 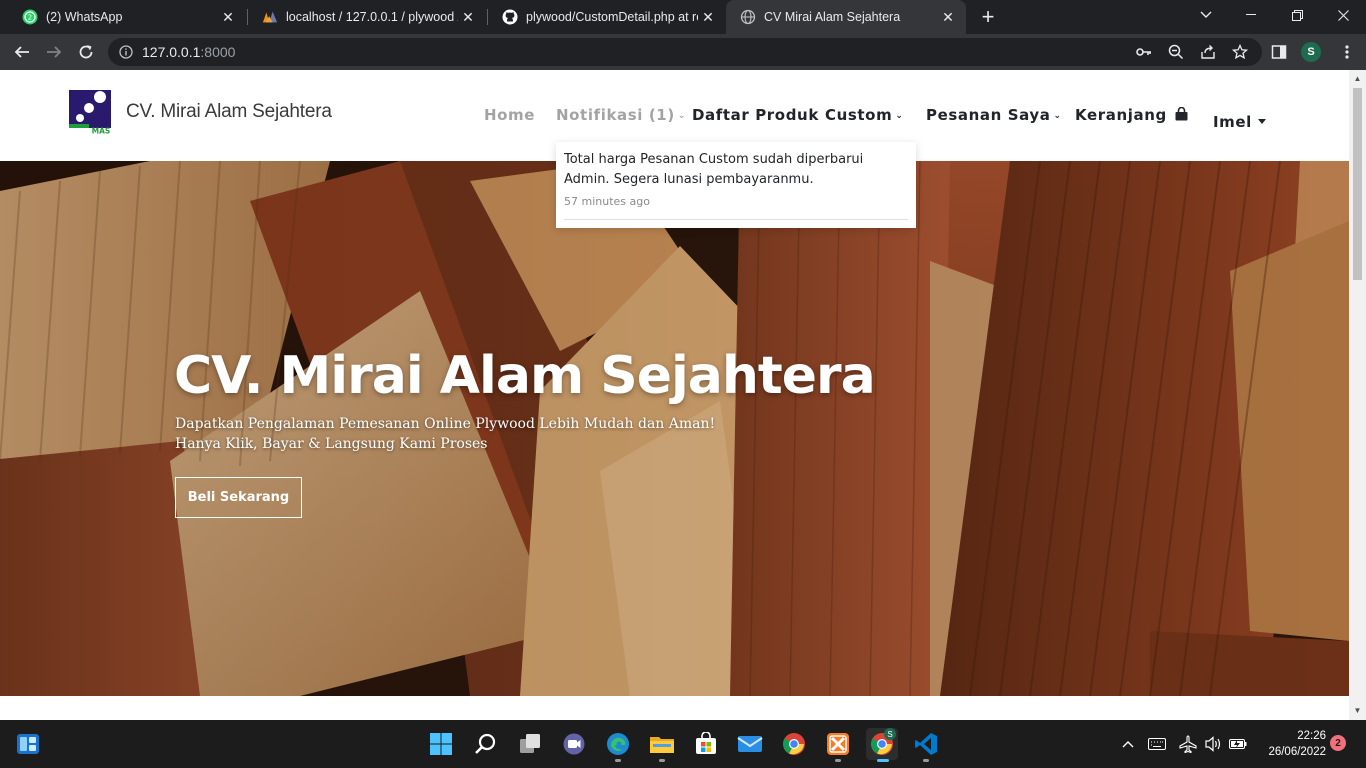 I want to click on nav-cart-label: Keranjang, so click(x=1121, y=115).